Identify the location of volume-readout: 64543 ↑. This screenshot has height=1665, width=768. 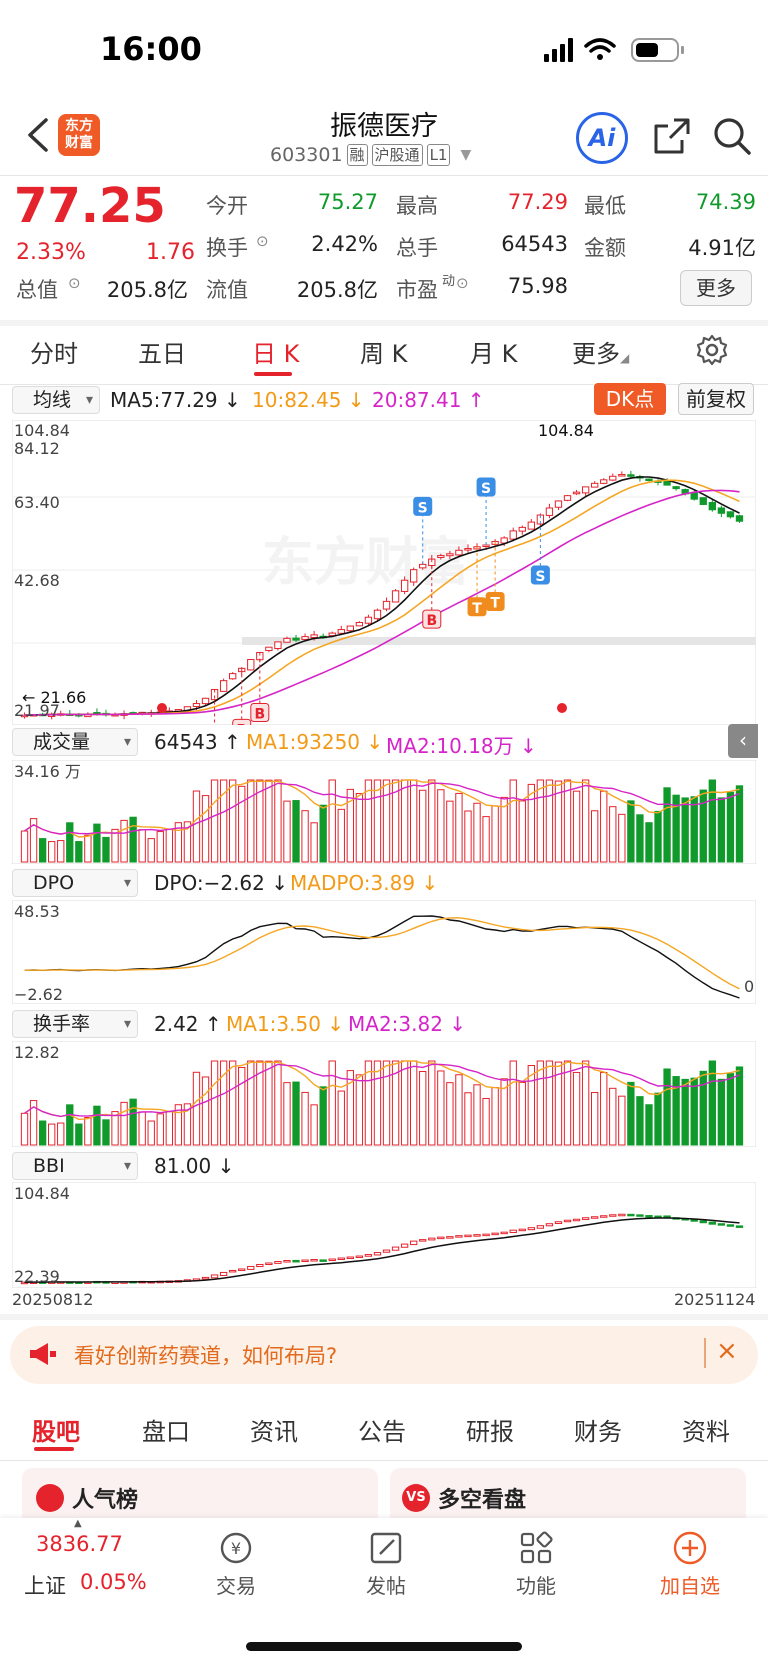
(197, 742).